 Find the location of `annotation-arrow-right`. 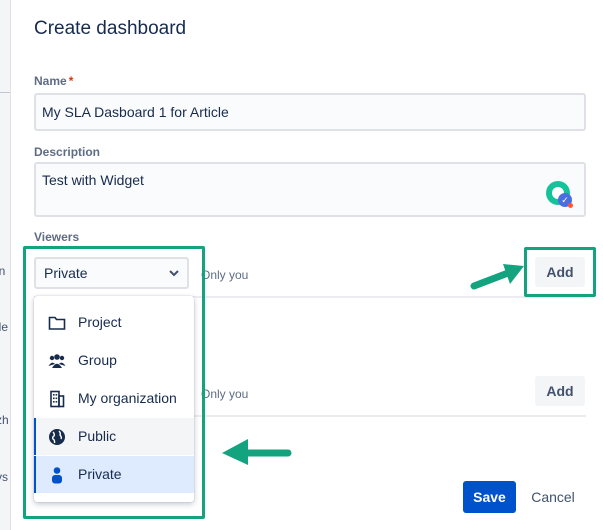

annotation-arrow-right is located at coordinates (497, 277).